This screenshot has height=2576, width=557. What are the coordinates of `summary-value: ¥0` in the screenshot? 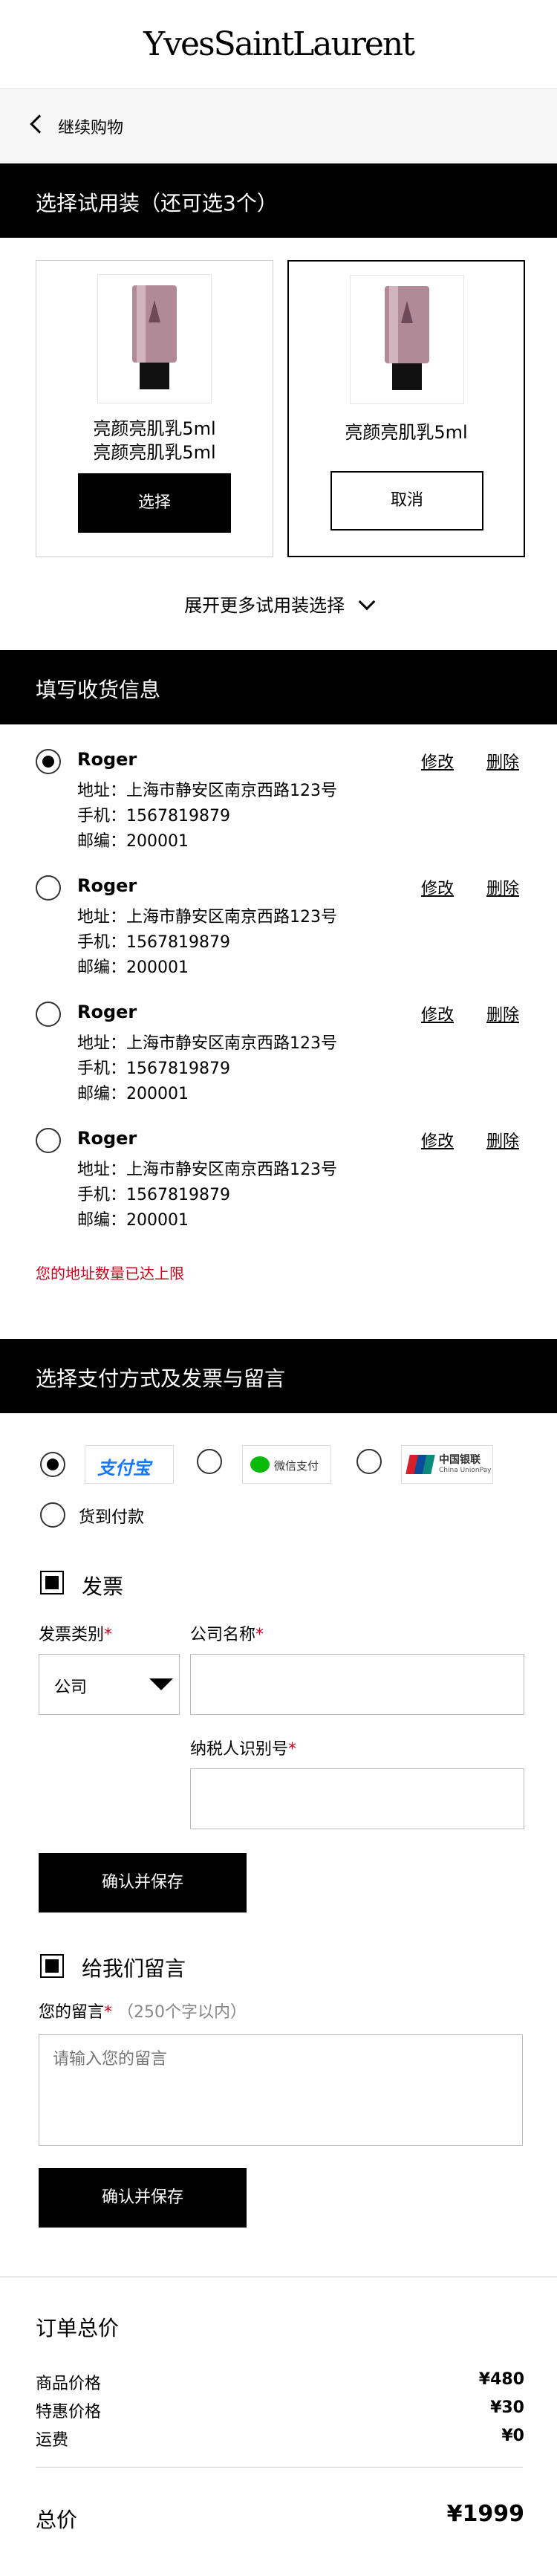 It's located at (512, 2436).